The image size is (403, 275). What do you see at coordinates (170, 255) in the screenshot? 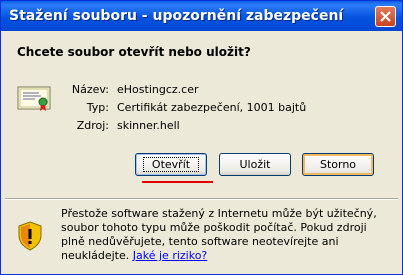
I see `risk-info-link: Jaké je riziko?` at bounding box center [170, 255].